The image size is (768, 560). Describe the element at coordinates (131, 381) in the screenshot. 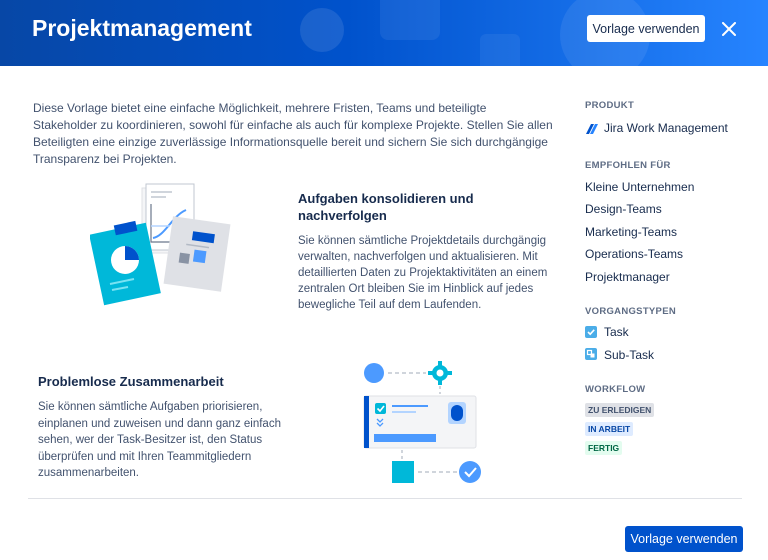

I see `feature-title-collaboration: Problemlose Zusammenarbeit` at that location.